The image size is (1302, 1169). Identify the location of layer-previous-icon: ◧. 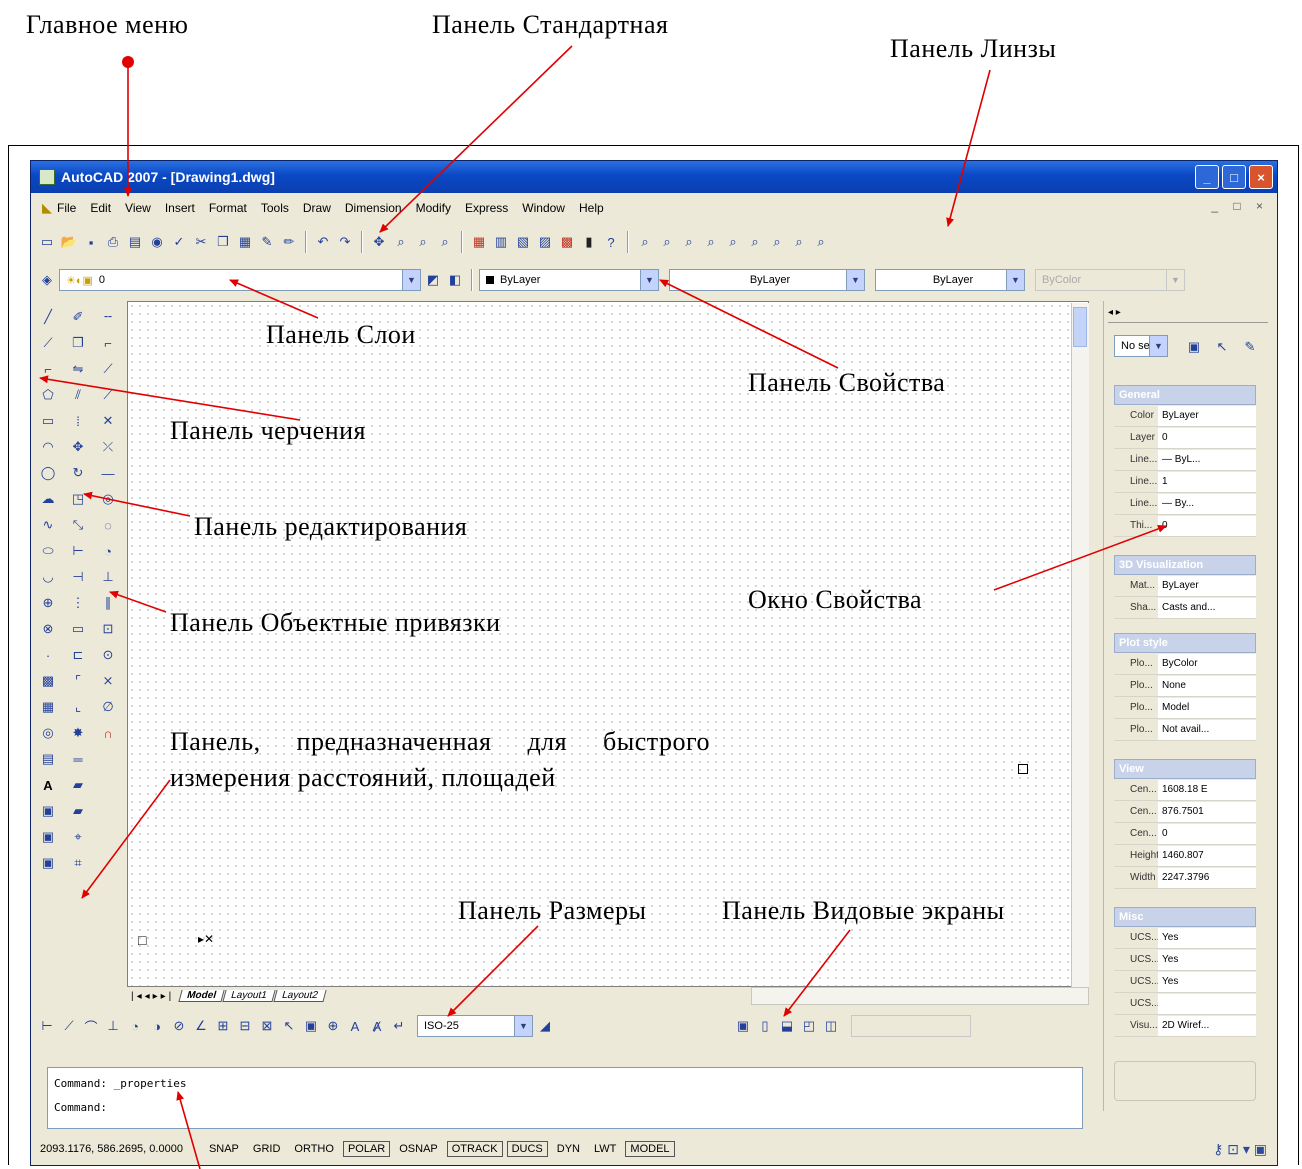
(455, 280).